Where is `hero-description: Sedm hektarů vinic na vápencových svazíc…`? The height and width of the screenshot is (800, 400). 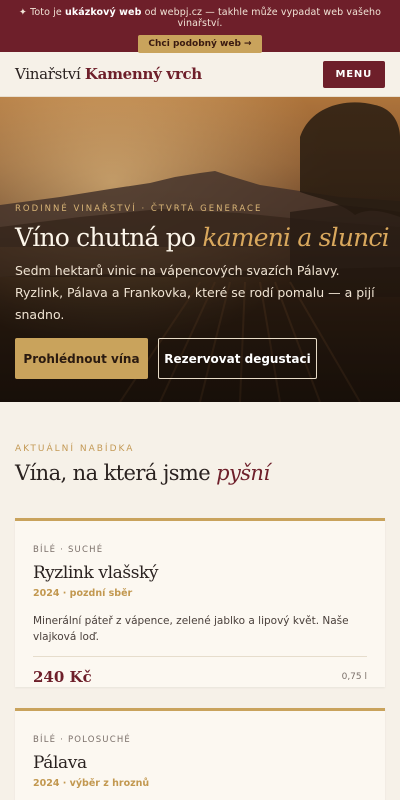 hero-description: Sedm hektarů vinic na vápencových svazíc… is located at coordinates (195, 292).